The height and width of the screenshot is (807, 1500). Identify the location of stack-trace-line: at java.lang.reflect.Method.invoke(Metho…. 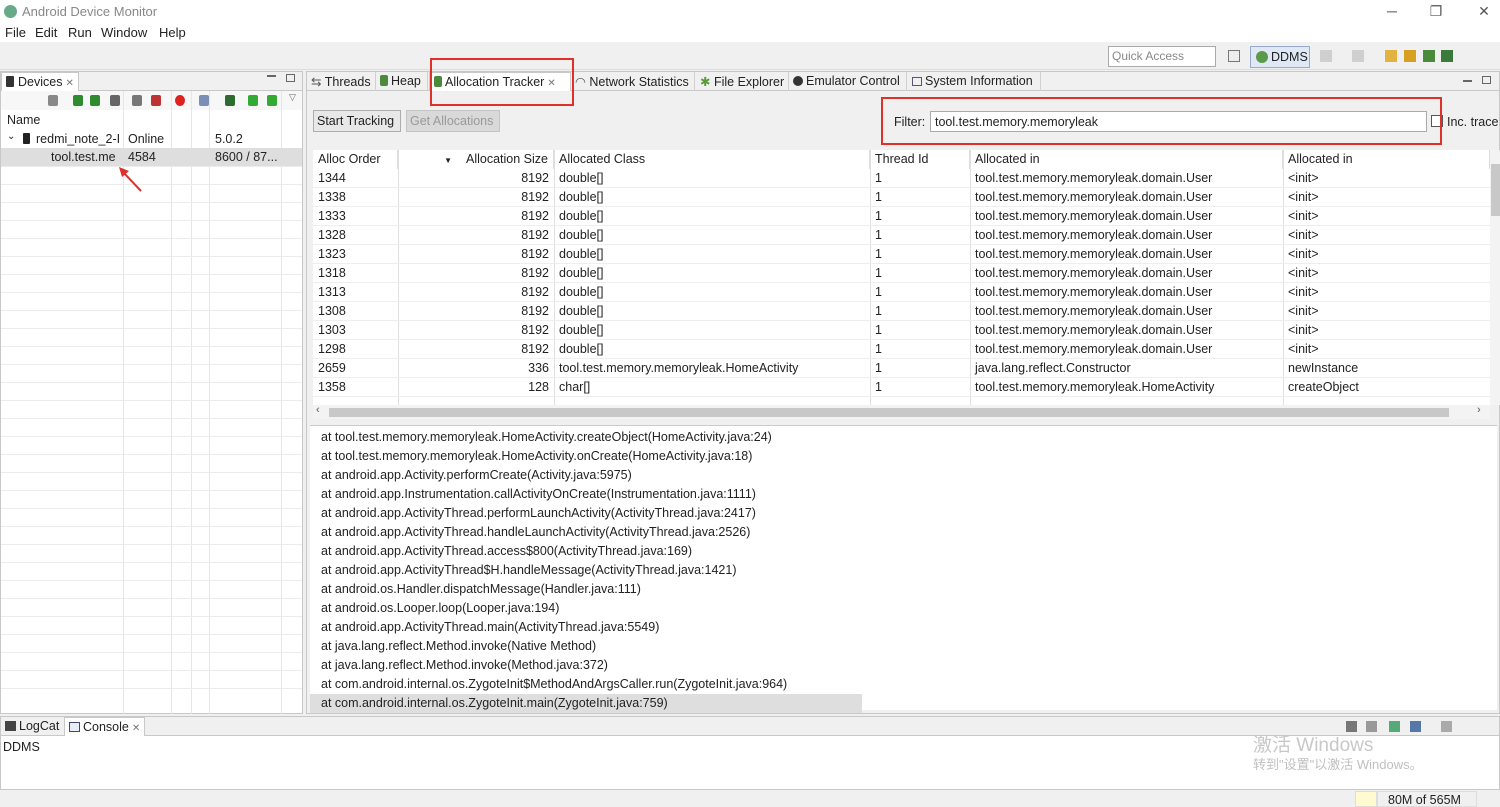
(586, 665).